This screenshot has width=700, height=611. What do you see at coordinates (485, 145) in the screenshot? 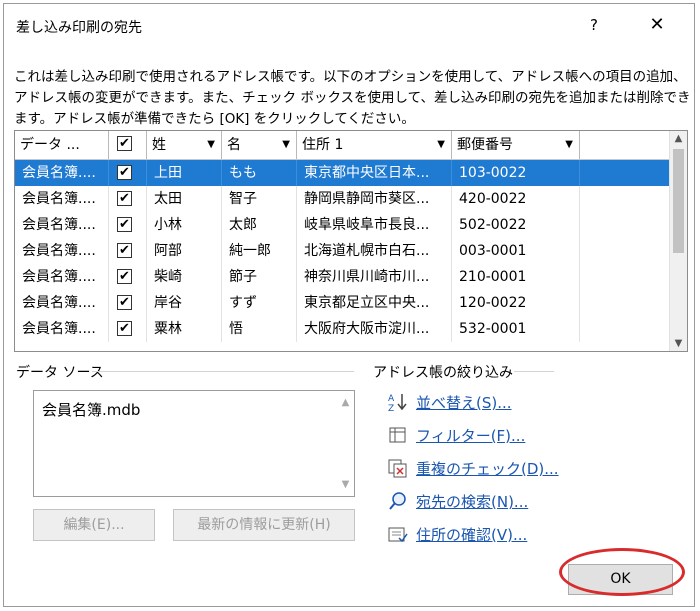
I see `column-header-label: 郵便番号` at bounding box center [485, 145].